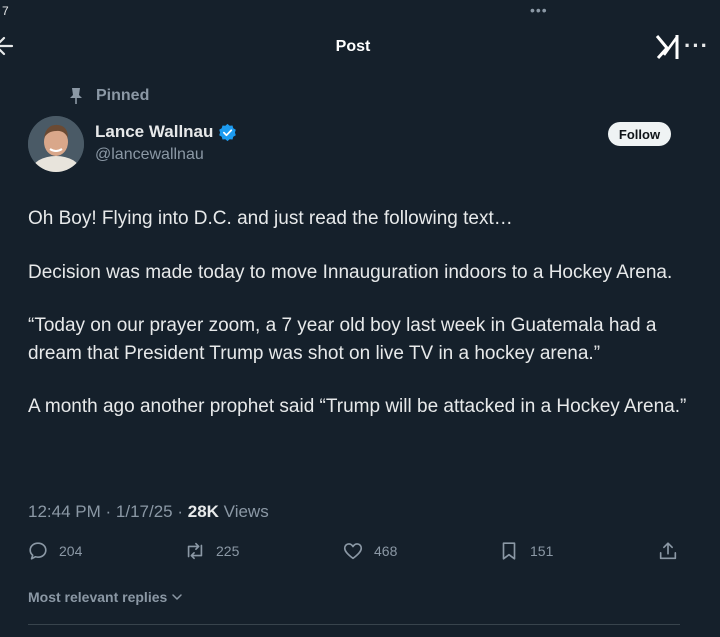 The width and height of the screenshot is (720, 637). I want to click on pinned-label: Pinned, so click(123, 95).